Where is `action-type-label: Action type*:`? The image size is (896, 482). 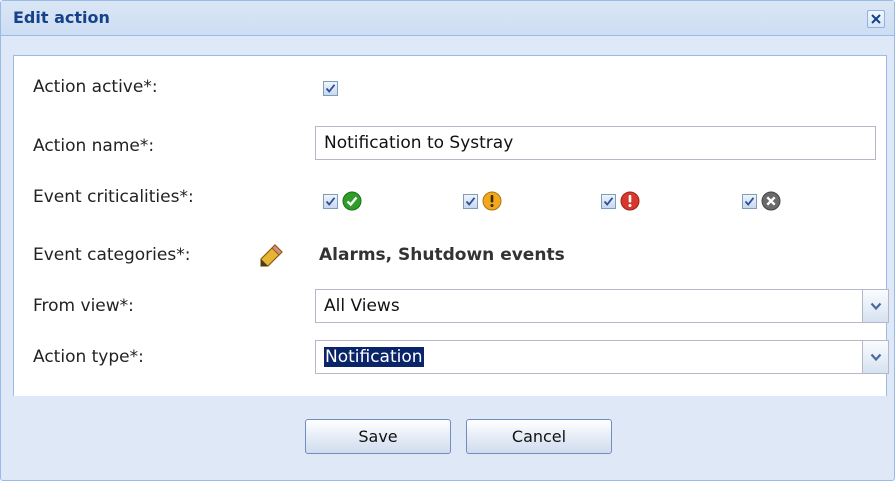 action-type-label: Action type*: is located at coordinates (88, 357).